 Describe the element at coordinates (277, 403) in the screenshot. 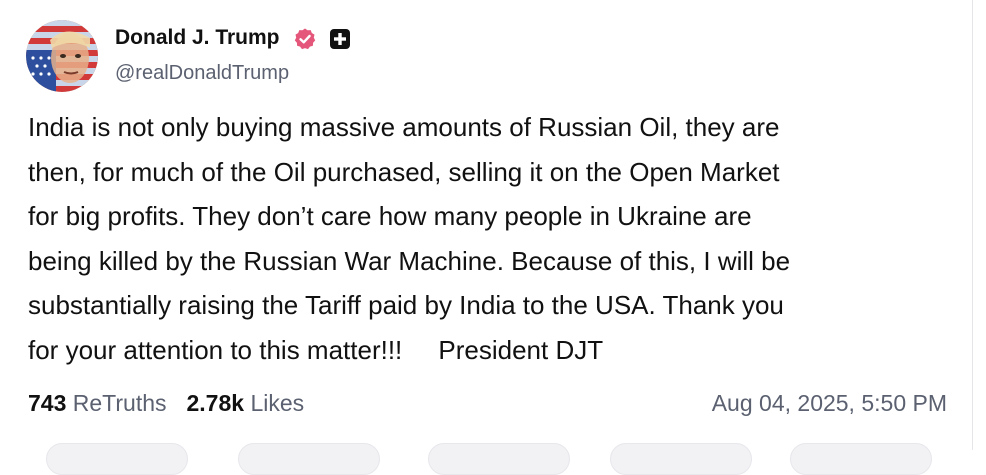

I see `likes-label: Likes` at that location.